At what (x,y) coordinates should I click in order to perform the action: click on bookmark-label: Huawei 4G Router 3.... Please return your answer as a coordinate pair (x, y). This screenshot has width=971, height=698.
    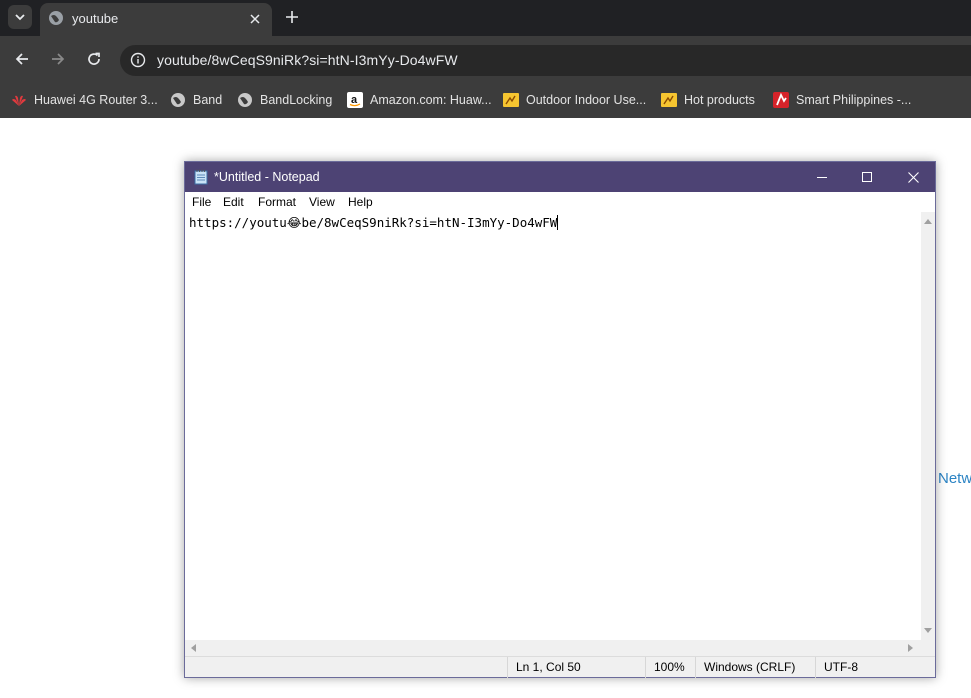
    Looking at the image, I should click on (96, 100).